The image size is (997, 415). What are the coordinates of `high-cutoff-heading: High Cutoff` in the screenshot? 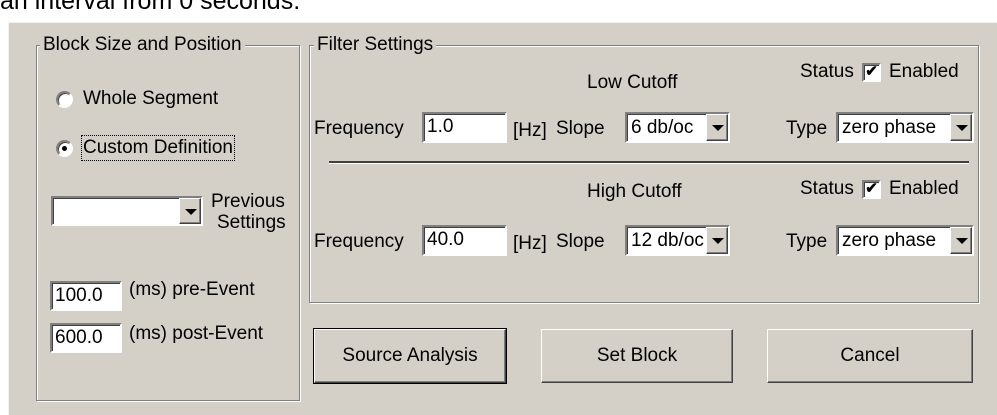 It's located at (634, 191).